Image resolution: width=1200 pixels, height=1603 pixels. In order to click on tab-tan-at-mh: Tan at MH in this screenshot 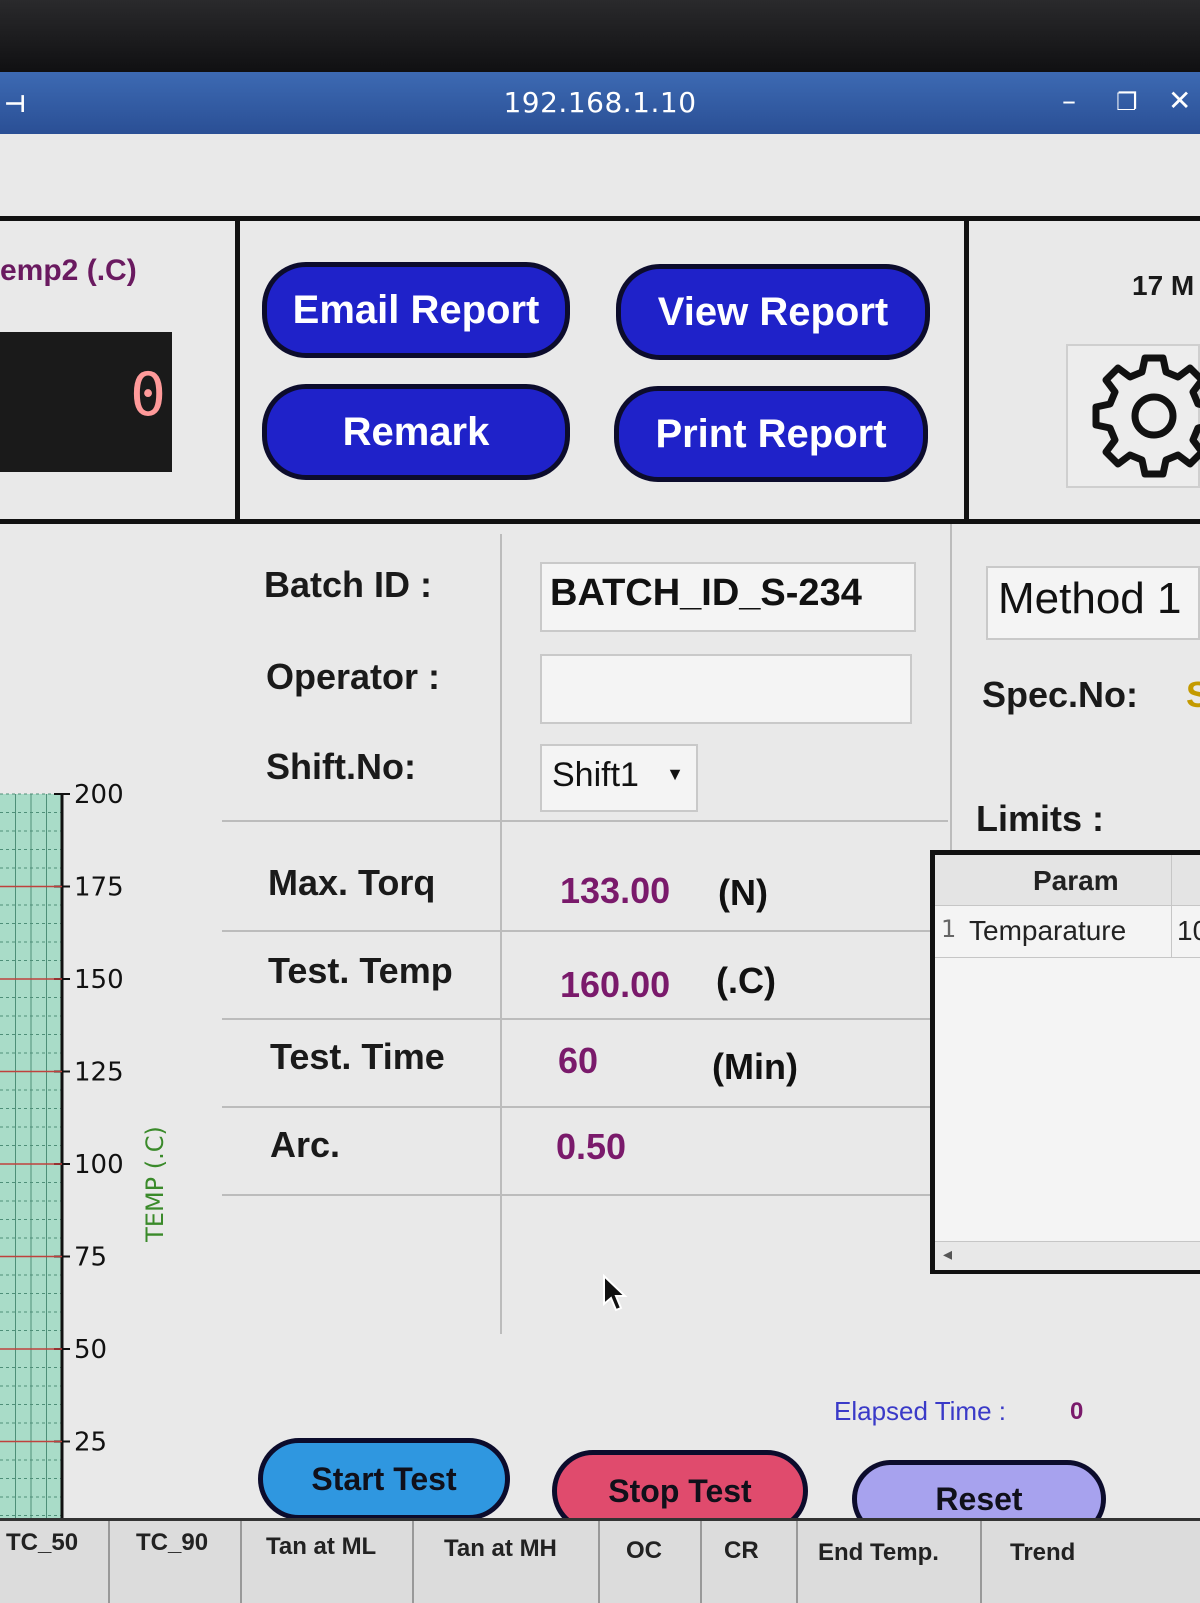, I will do `click(500, 1549)`.